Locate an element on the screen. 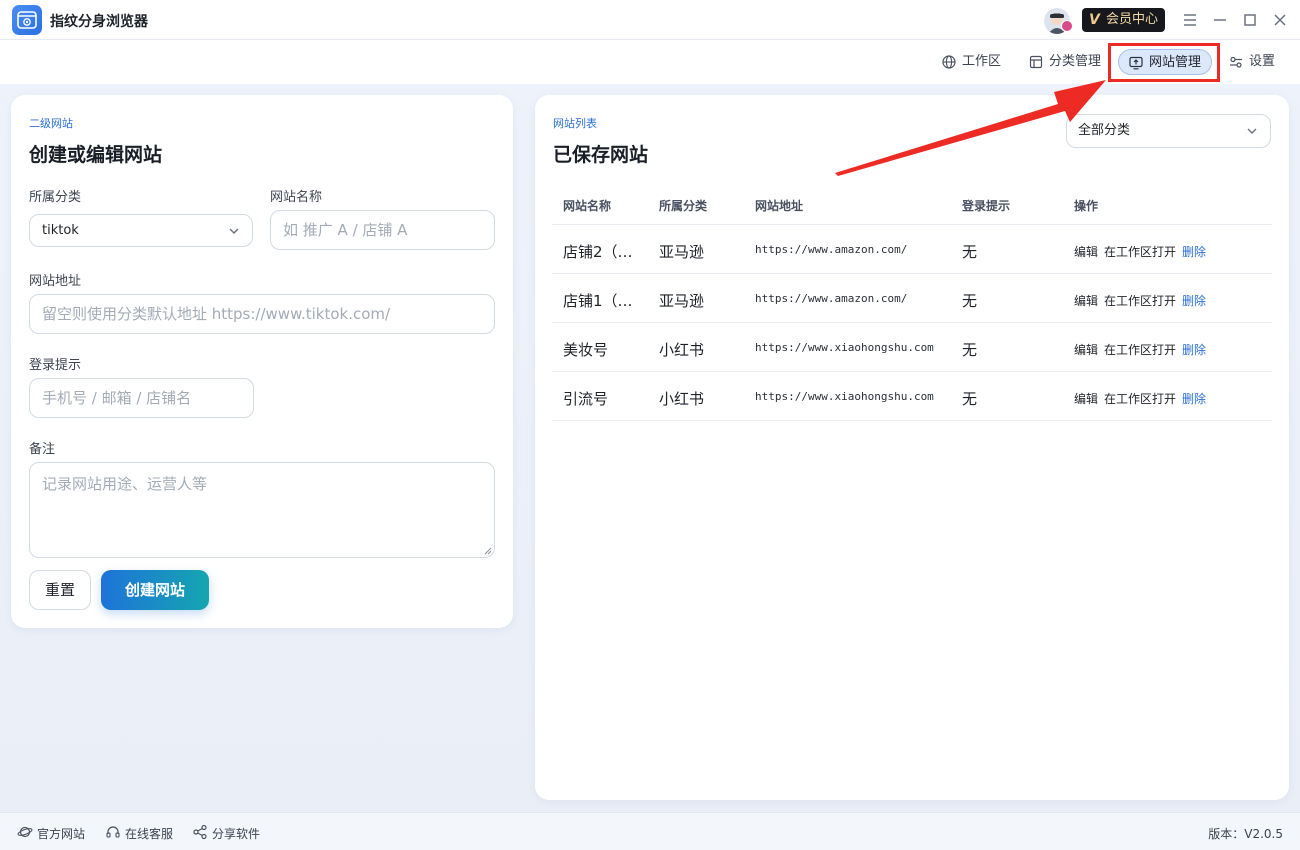  note-label: 备注 is located at coordinates (42, 449).